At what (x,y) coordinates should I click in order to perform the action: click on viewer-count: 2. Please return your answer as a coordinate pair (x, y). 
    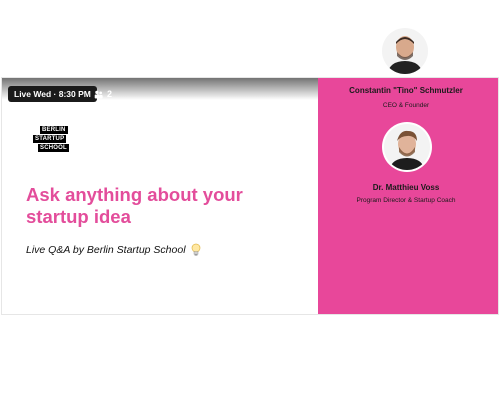
    Looking at the image, I should click on (103, 94).